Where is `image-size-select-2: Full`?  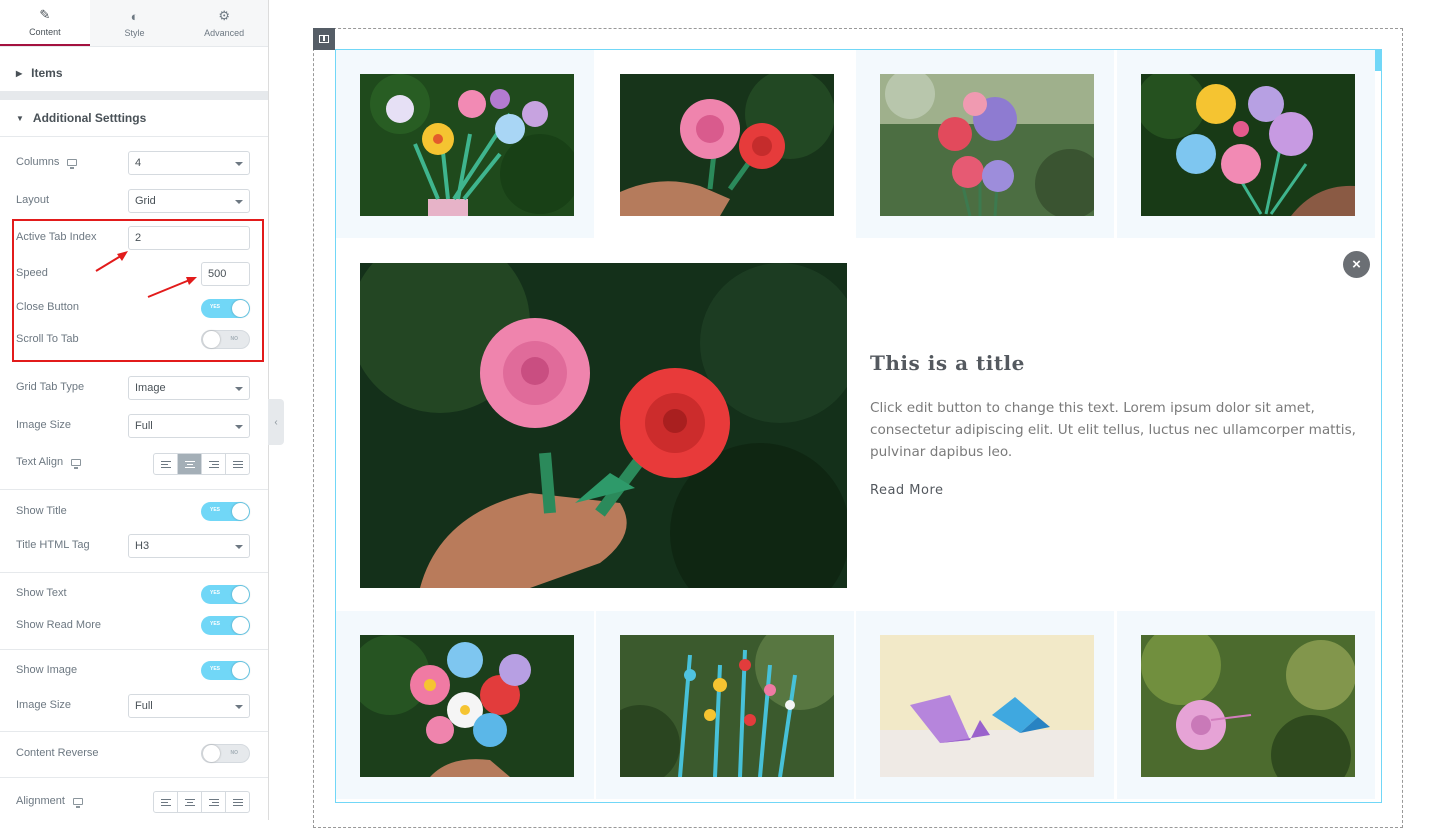
image-size-select-2: Full is located at coordinates (189, 706).